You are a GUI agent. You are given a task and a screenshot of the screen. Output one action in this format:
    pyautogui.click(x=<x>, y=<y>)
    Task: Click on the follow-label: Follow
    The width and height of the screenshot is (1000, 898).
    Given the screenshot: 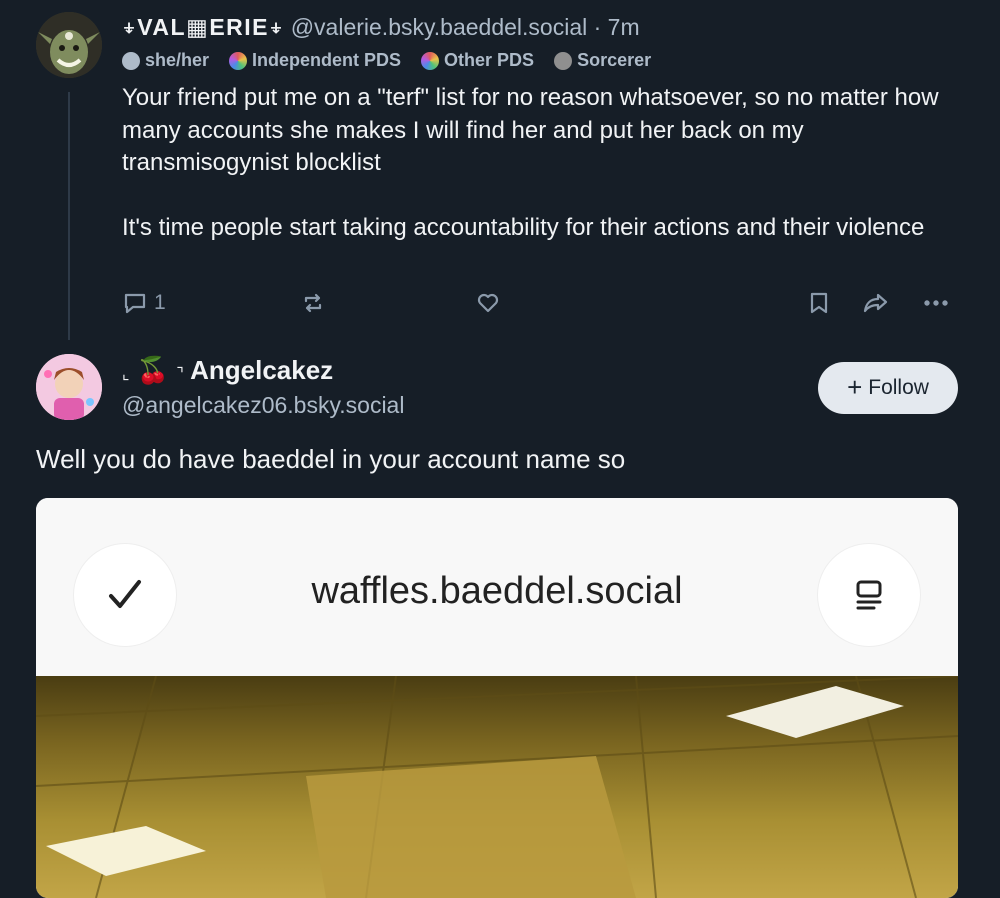 What is the action you would take?
    pyautogui.click(x=898, y=387)
    